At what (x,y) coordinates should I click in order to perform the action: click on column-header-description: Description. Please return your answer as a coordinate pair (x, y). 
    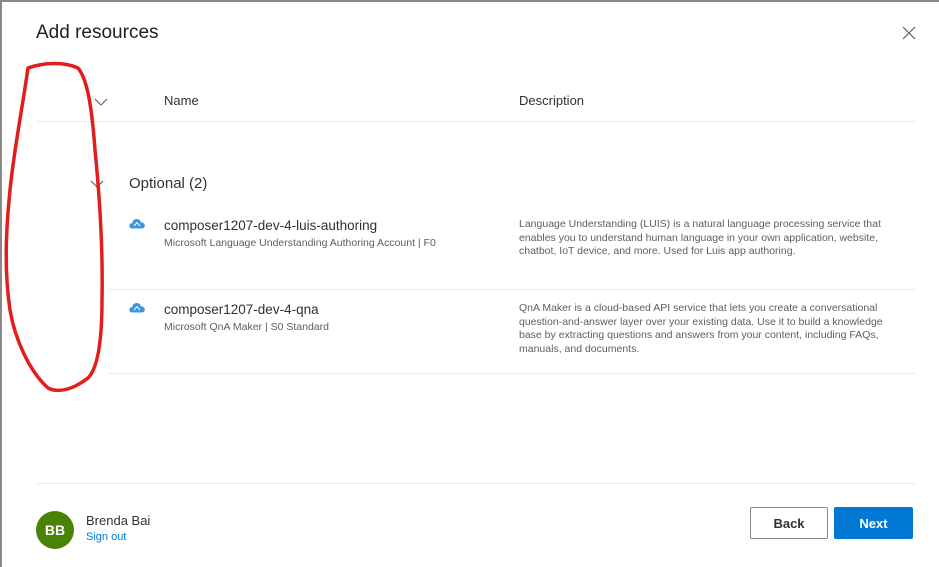
    Looking at the image, I should click on (551, 100).